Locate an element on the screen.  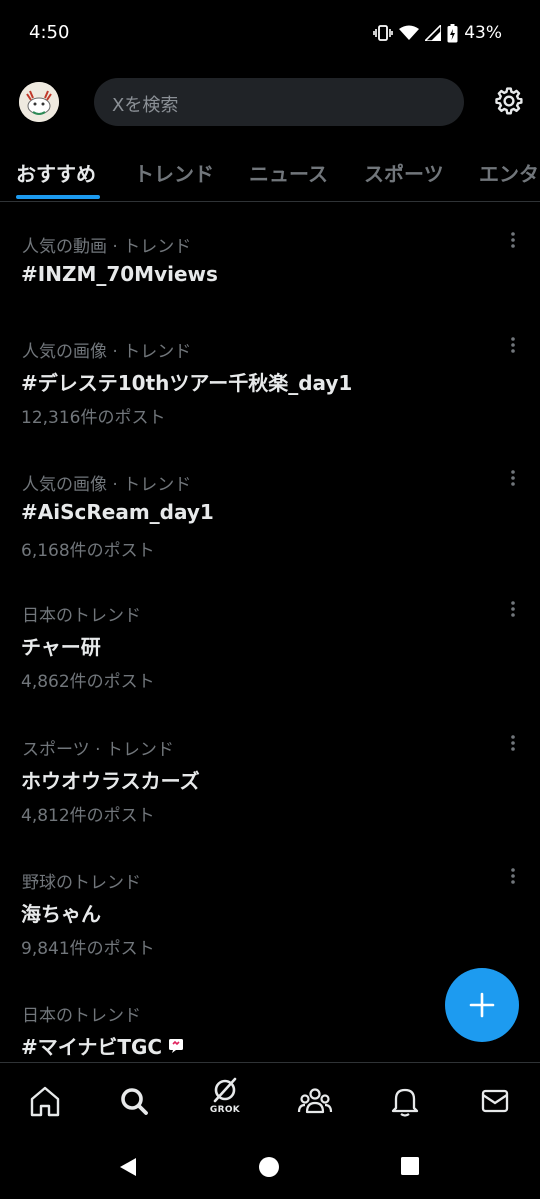
search-placeholder: Xを検索 is located at coordinates (145, 105).